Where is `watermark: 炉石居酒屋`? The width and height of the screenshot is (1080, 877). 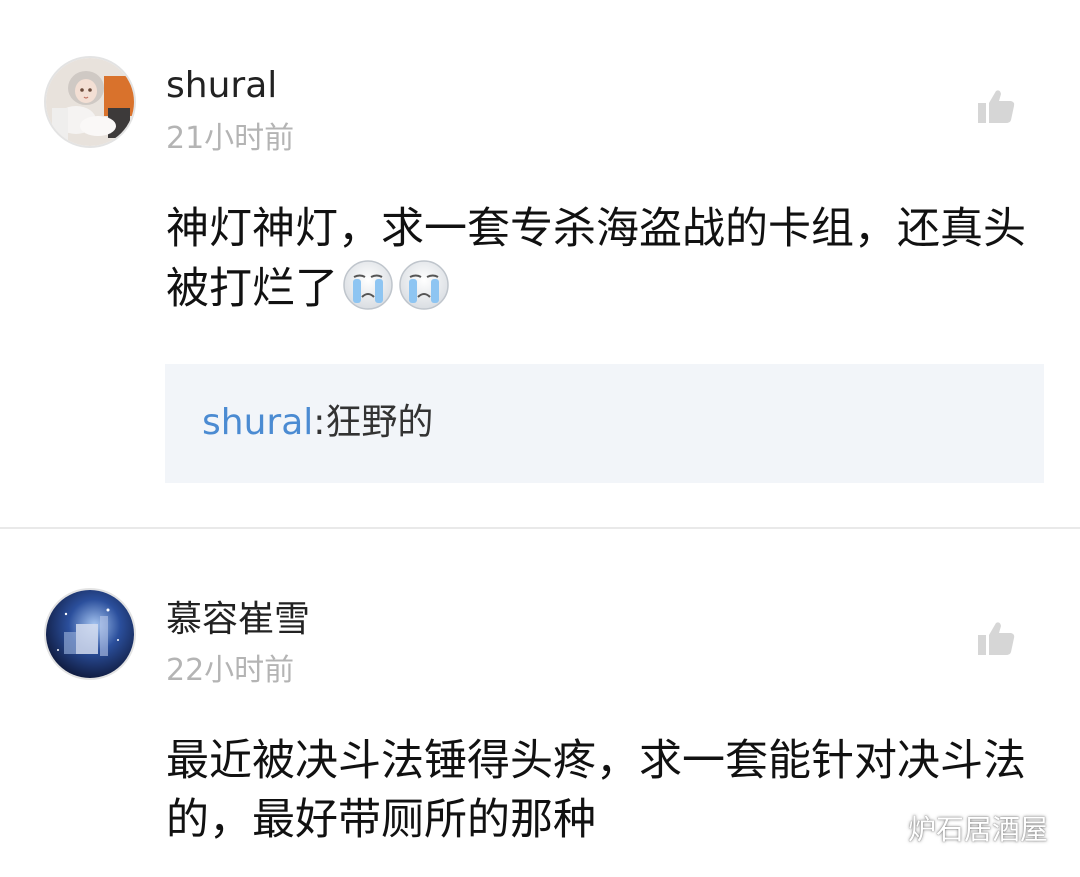 watermark: 炉石居酒屋 is located at coordinates (955, 828).